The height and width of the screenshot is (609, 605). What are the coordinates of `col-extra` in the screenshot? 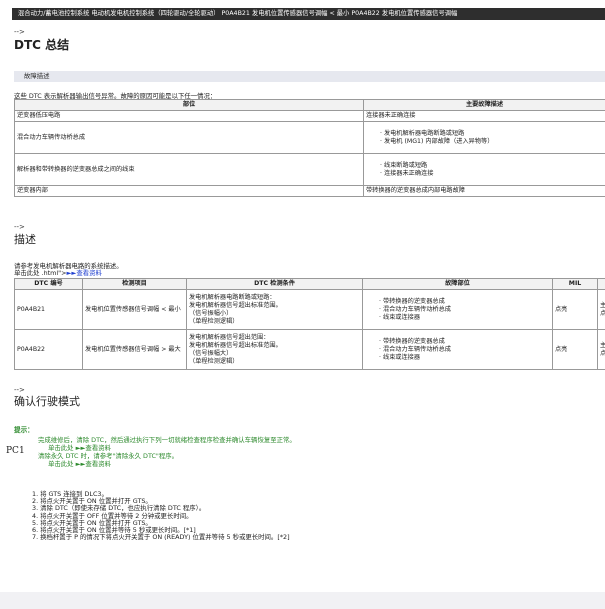 It's located at (601, 284).